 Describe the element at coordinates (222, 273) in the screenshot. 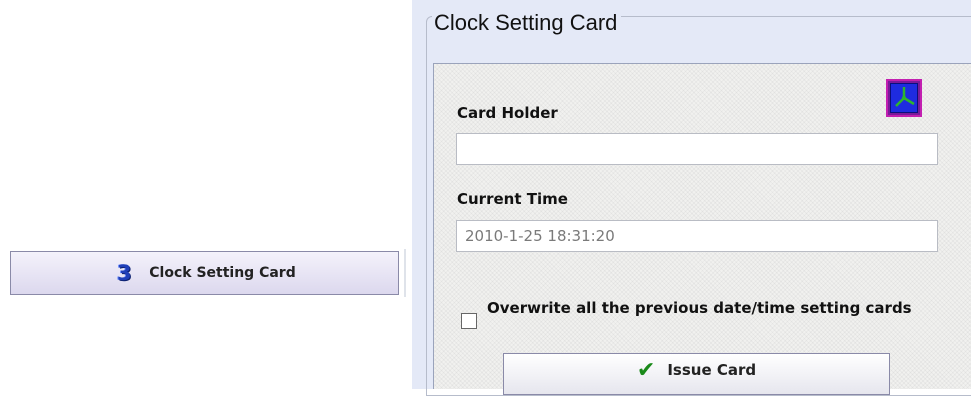

I see `nav-button-label: Clock Setting Card` at that location.